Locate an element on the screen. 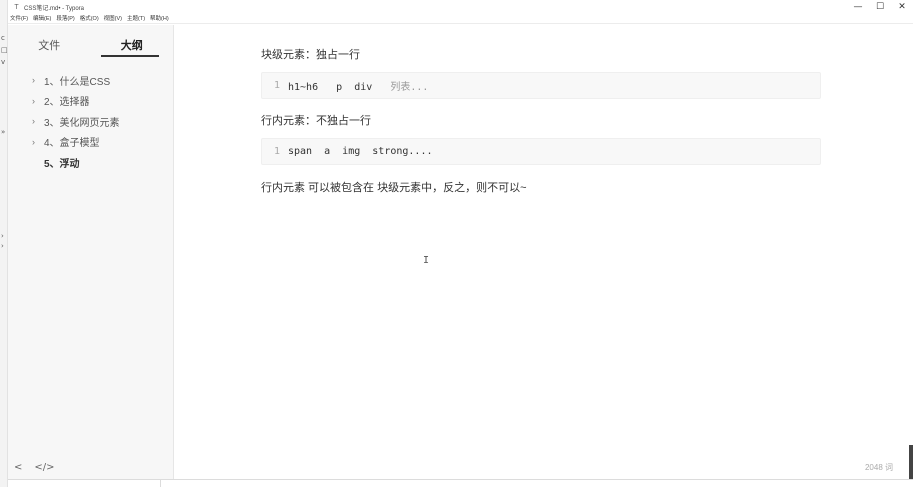  menu-edit: 编辑(E) is located at coordinates (42, 19).